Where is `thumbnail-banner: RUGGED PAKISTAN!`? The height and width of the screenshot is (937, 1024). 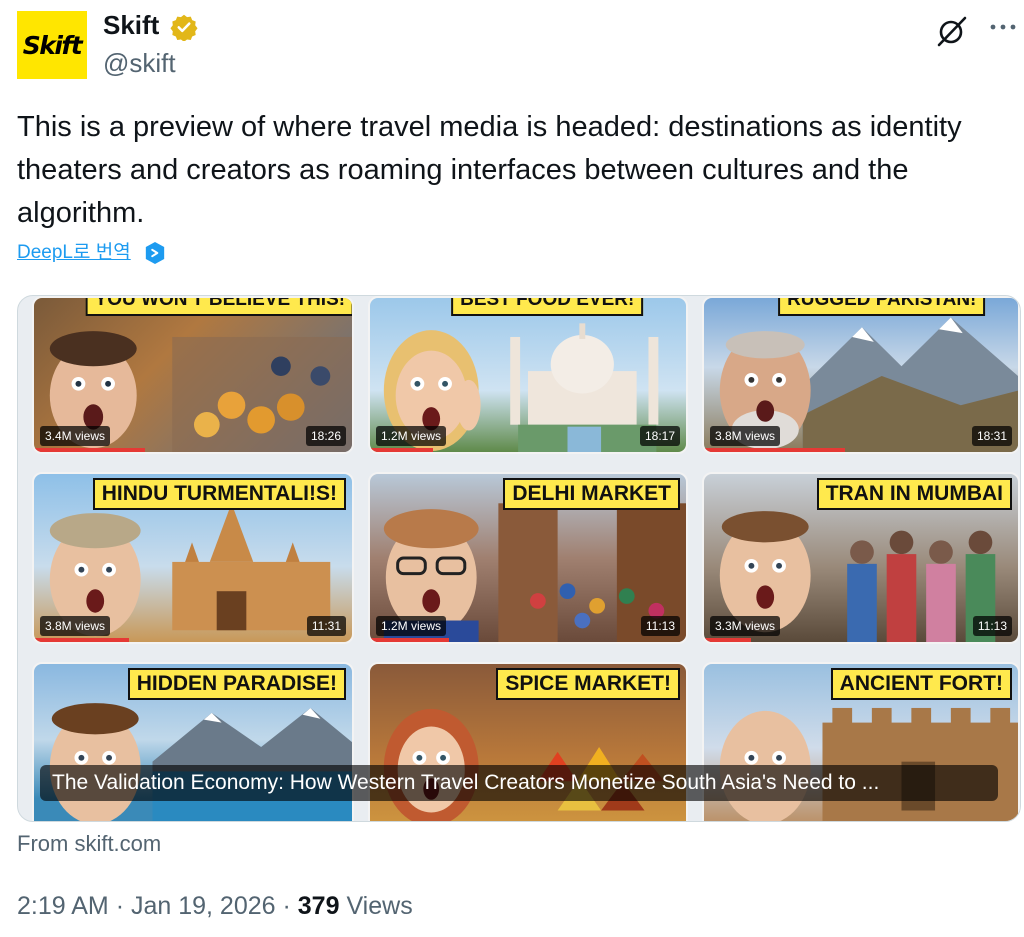 thumbnail-banner: RUGGED PAKISTAN! is located at coordinates (882, 307).